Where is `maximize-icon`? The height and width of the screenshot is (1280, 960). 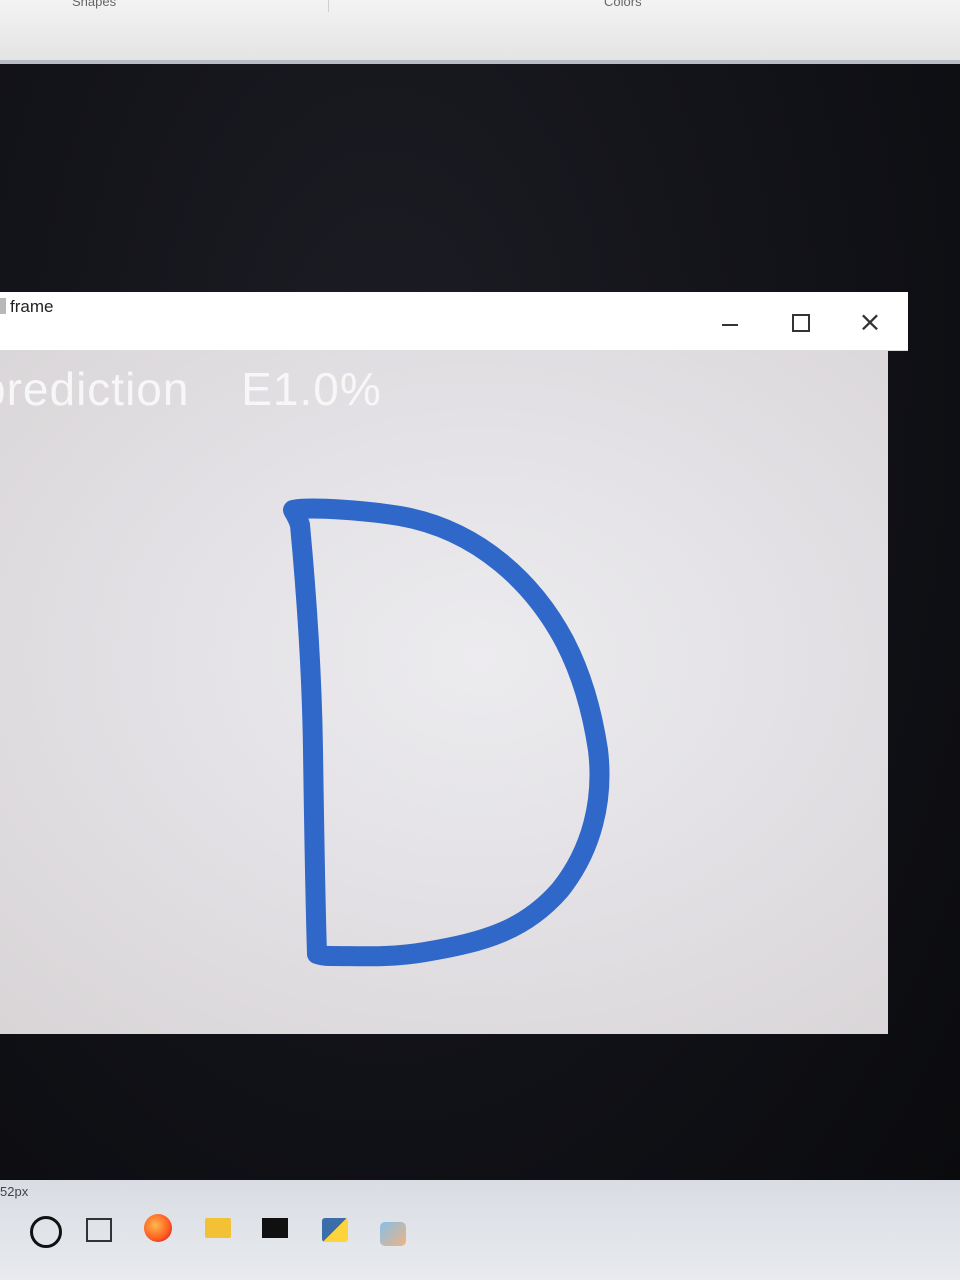
maximize-icon is located at coordinates (801, 323).